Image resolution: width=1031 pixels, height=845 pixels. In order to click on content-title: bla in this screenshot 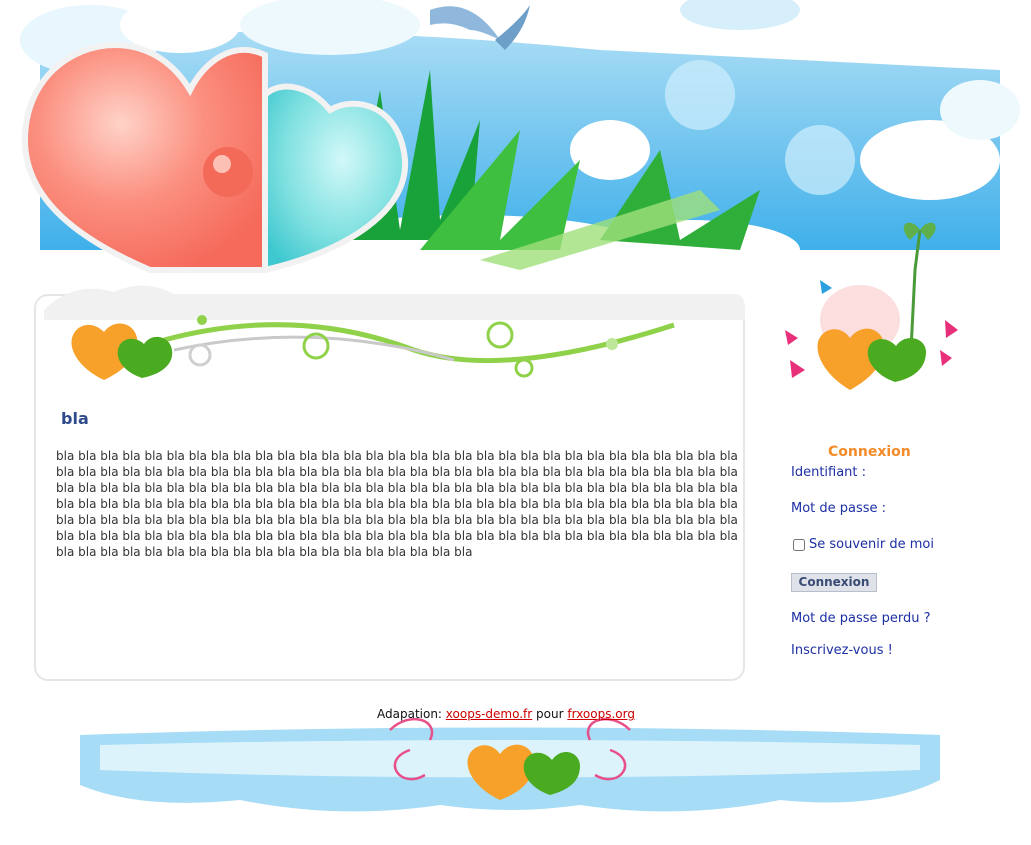, I will do `click(75, 418)`.